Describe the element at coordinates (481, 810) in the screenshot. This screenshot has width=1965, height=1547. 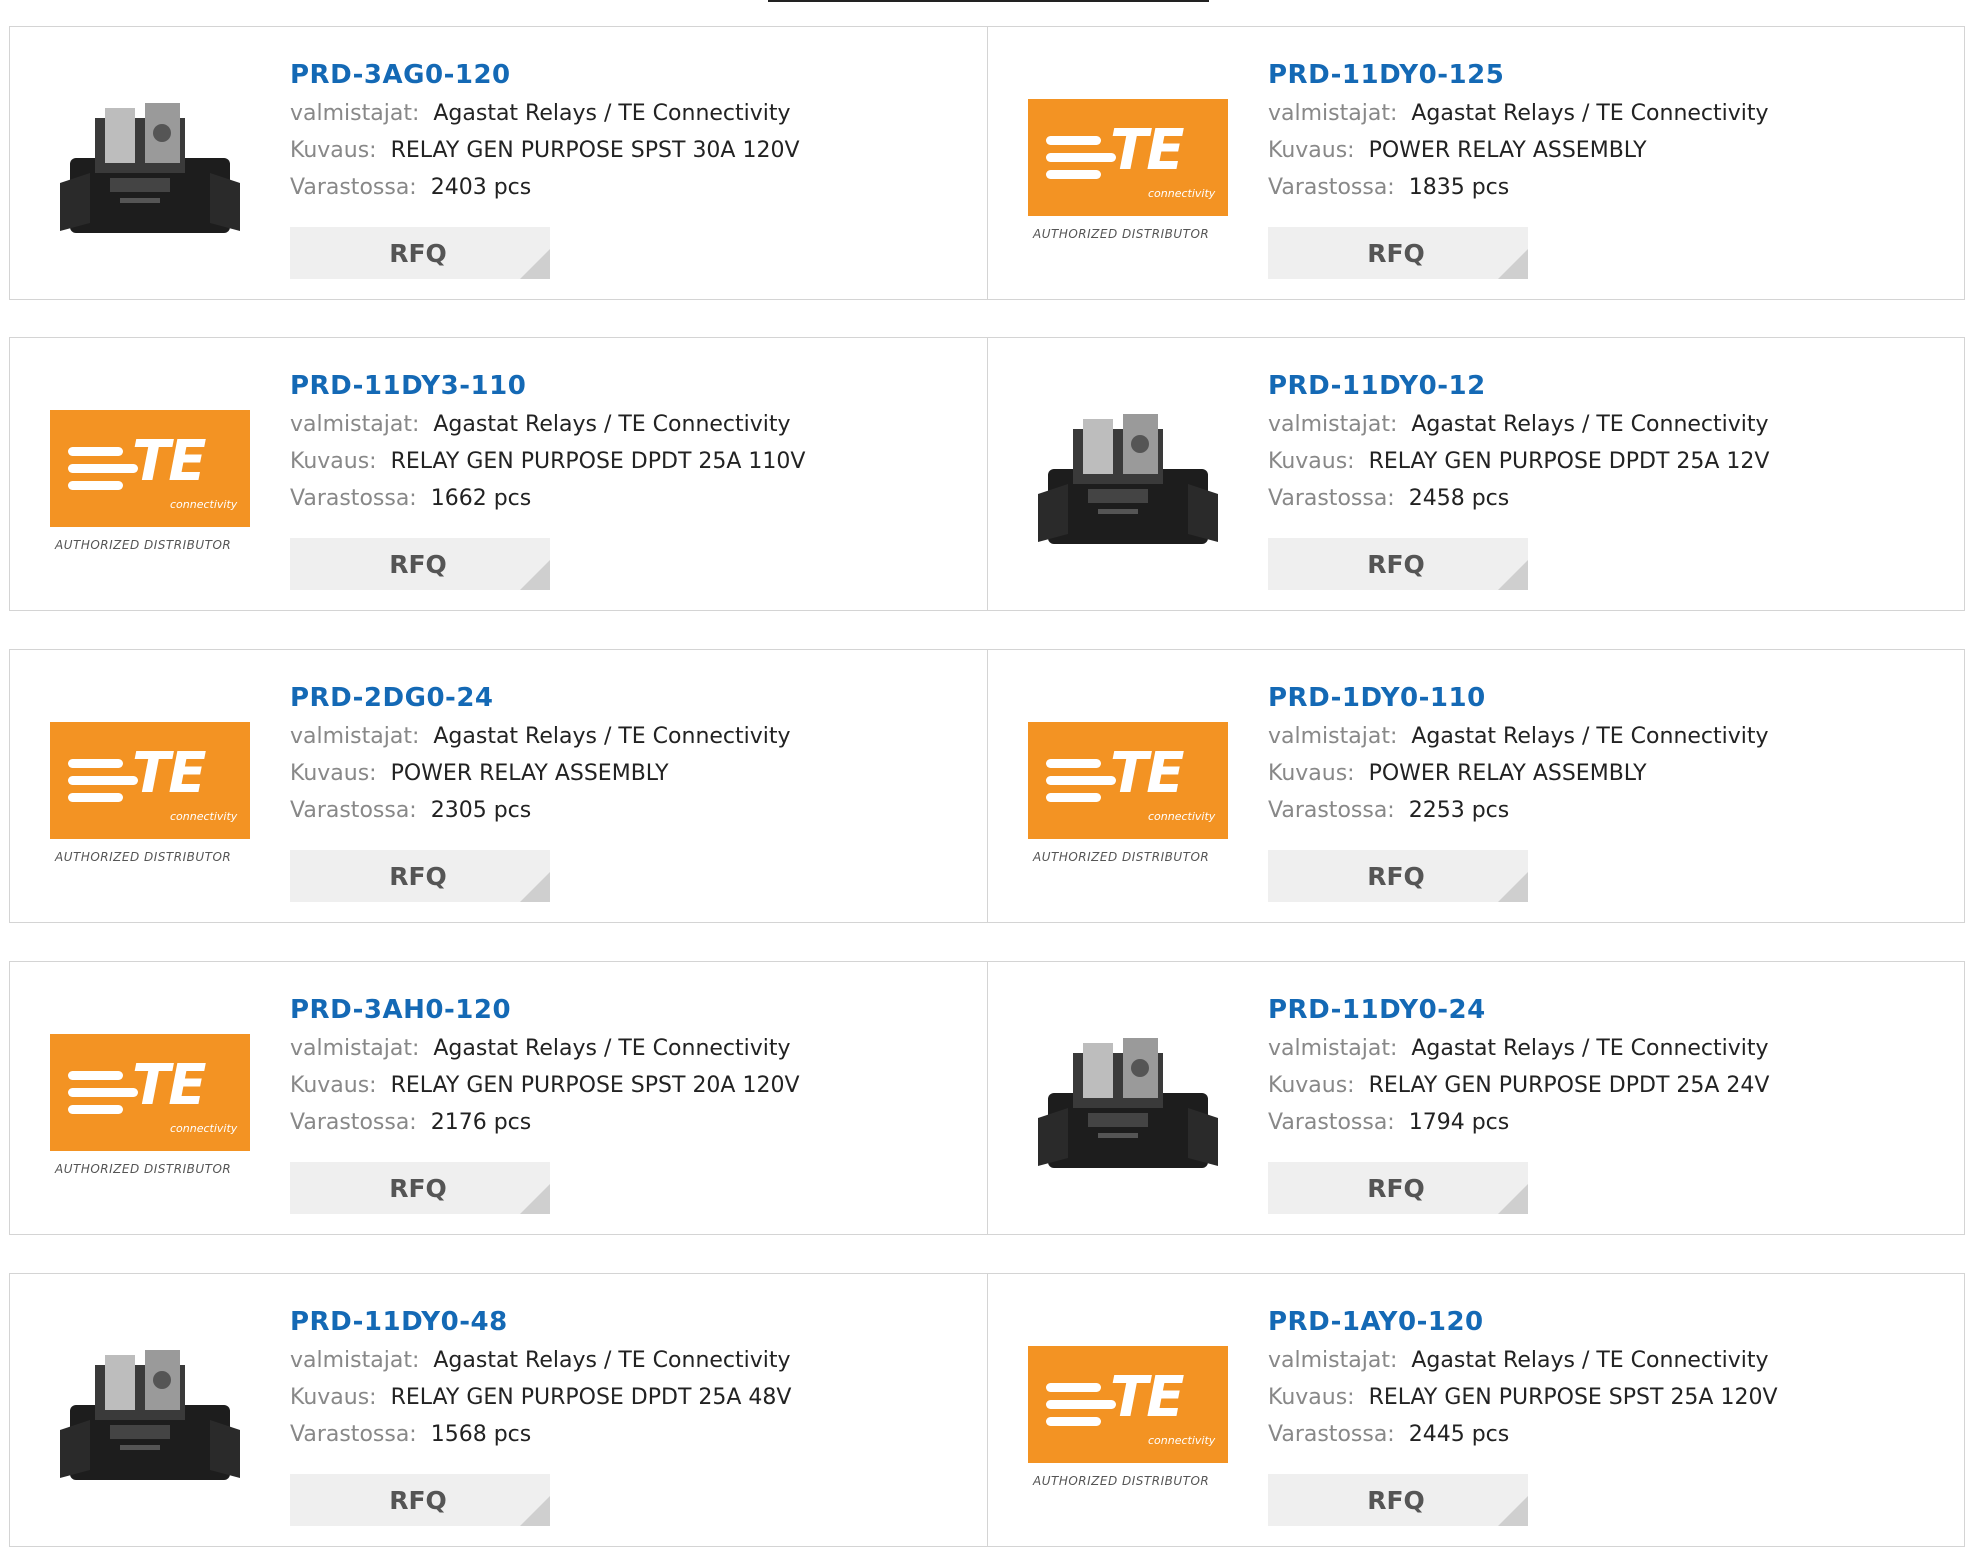
I see `stock-value: 2305 pcs` at that location.